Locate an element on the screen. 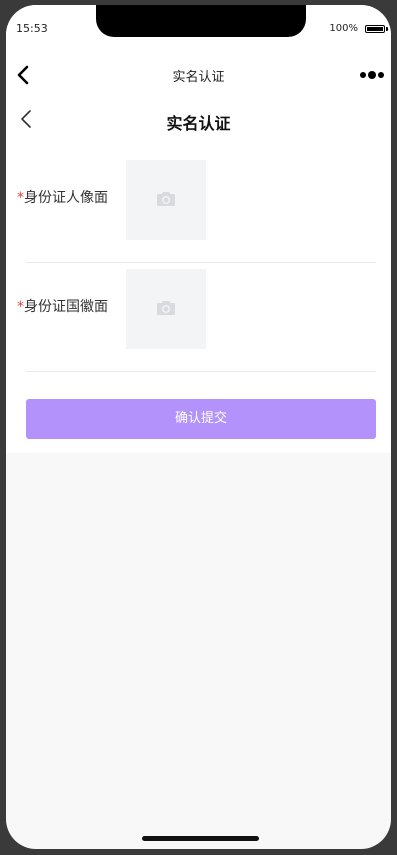  page-title: 实名认证 is located at coordinates (198, 123).